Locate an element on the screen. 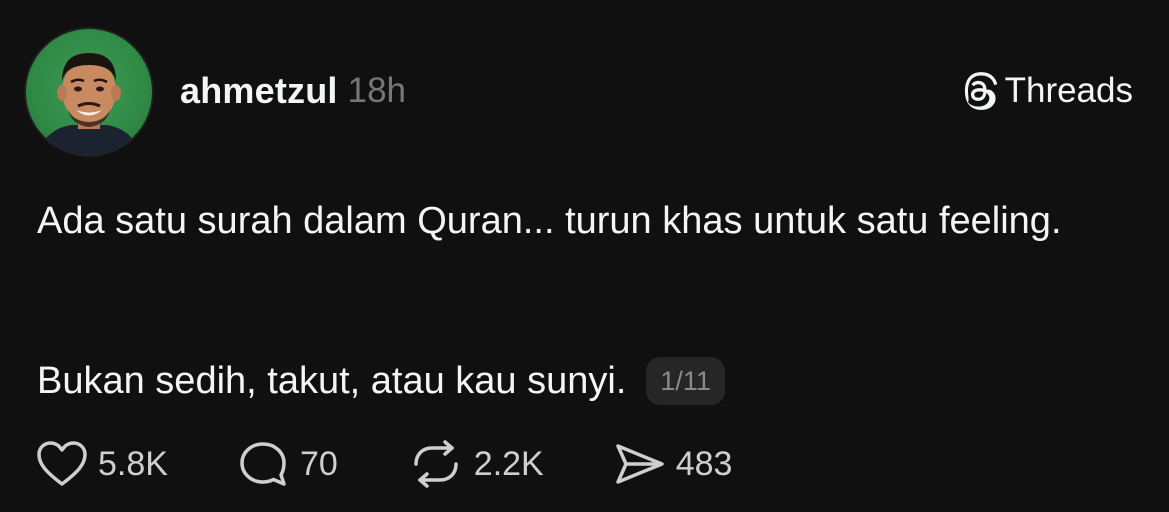 Image resolution: width=1169 pixels, height=512 pixels. reply-count: 70 is located at coordinates (318, 463).